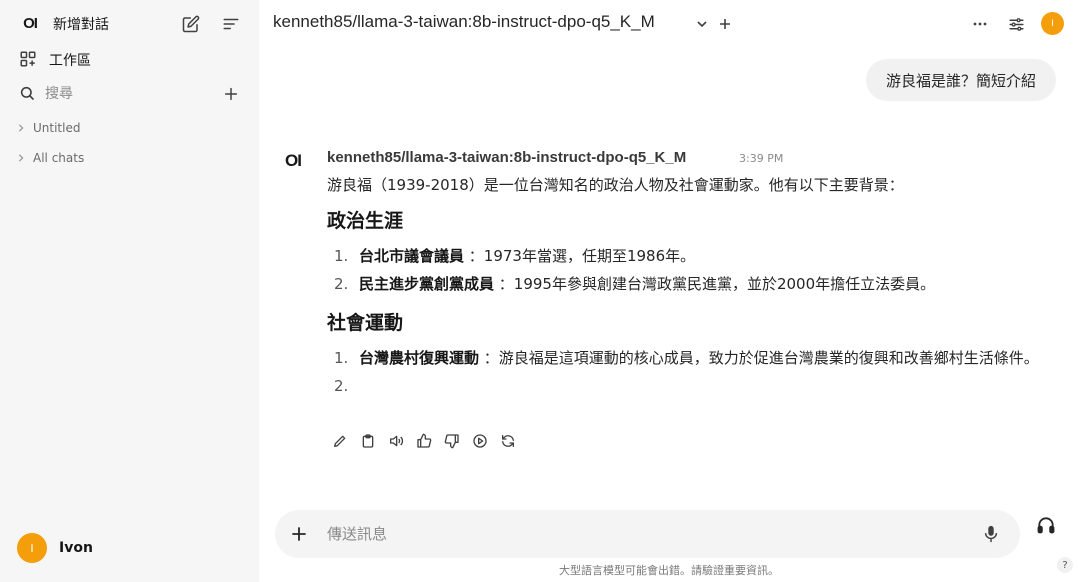 This screenshot has width=1079, height=582. What do you see at coordinates (55, 548) in the screenshot?
I see `user-menu: I Ivon` at bounding box center [55, 548].